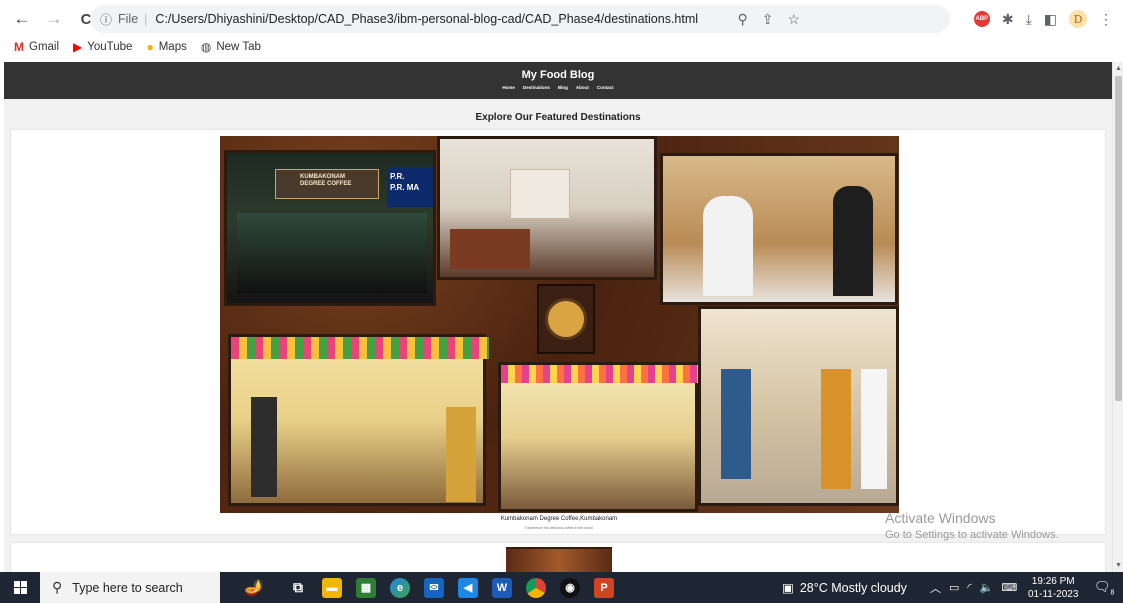  Describe the element at coordinates (172, 47) in the screenshot. I see `bookmark-label: Maps` at that location.